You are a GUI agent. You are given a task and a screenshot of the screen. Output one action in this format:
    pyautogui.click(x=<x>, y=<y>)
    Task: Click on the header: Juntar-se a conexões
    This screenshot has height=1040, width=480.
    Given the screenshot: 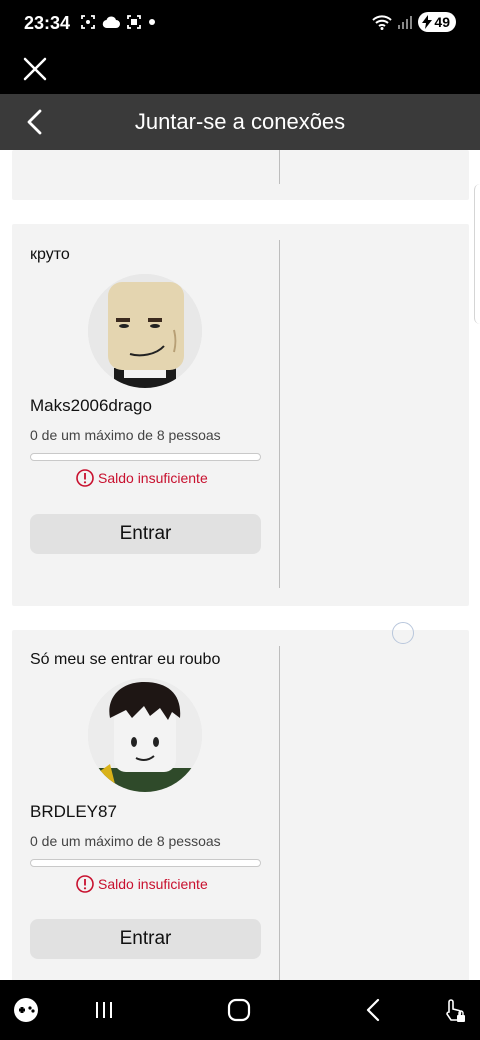 What is the action you would take?
    pyautogui.click(x=240, y=122)
    